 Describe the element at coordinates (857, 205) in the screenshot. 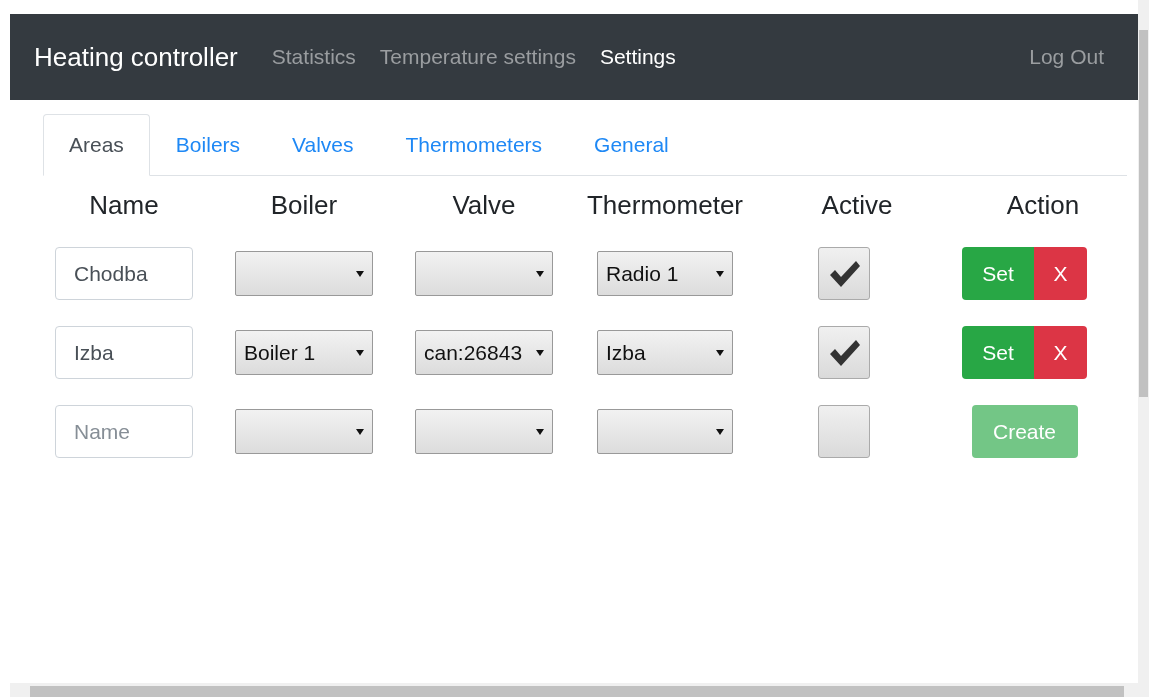

I see `column-header: Active` at that location.